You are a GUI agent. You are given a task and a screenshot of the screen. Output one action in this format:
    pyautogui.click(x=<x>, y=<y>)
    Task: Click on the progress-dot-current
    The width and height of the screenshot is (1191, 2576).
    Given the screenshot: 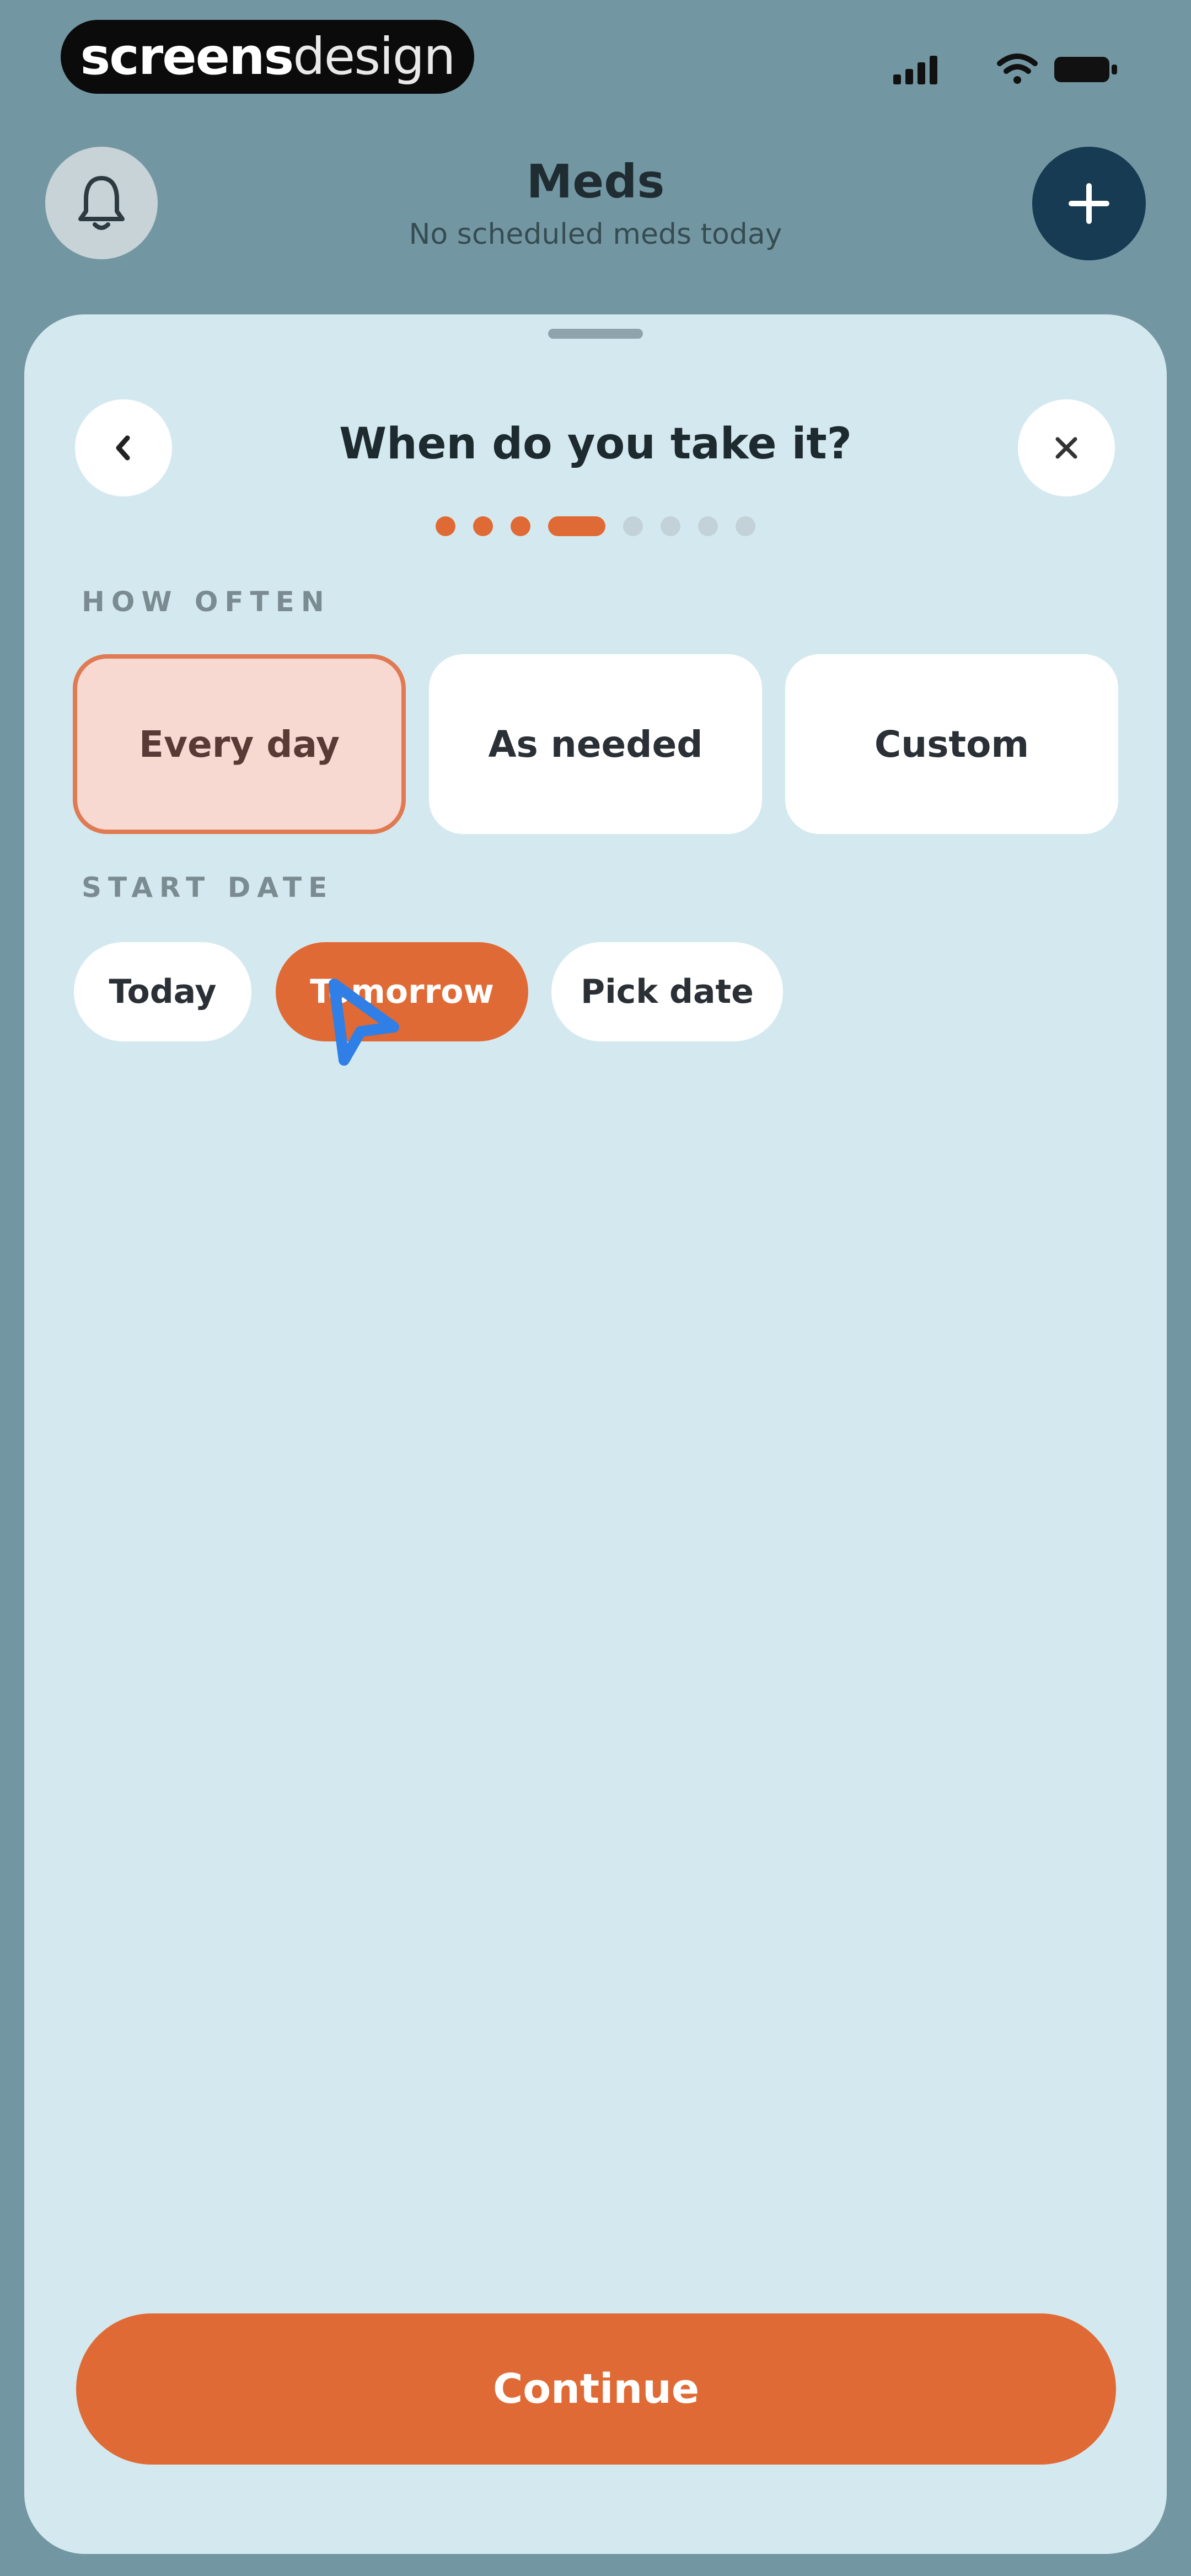 What is the action you would take?
    pyautogui.click(x=576, y=526)
    